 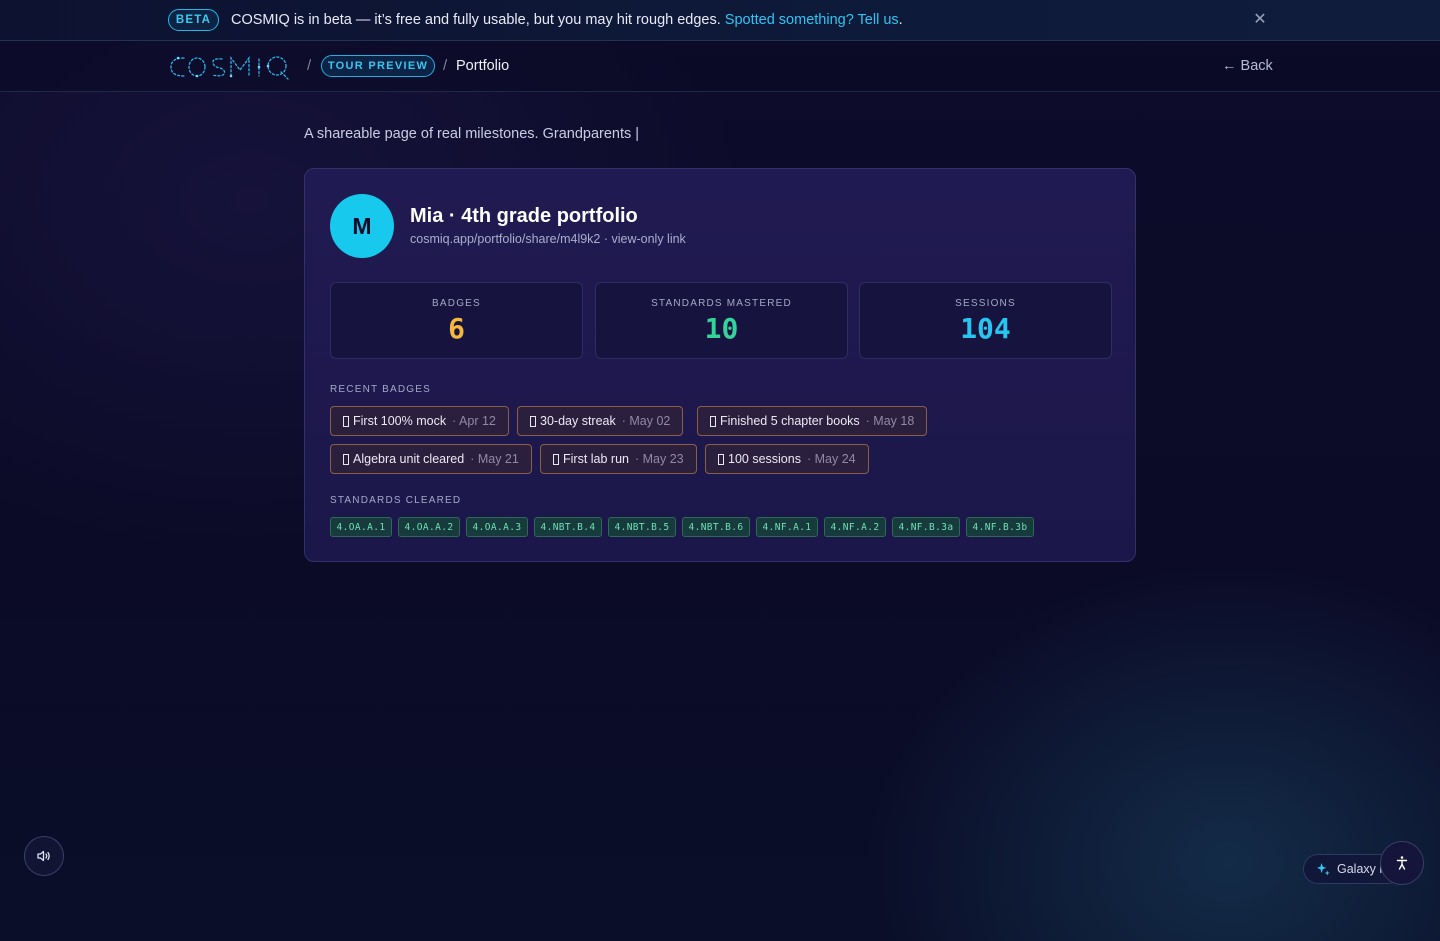 I want to click on stat-value: 6, so click(x=456, y=328).